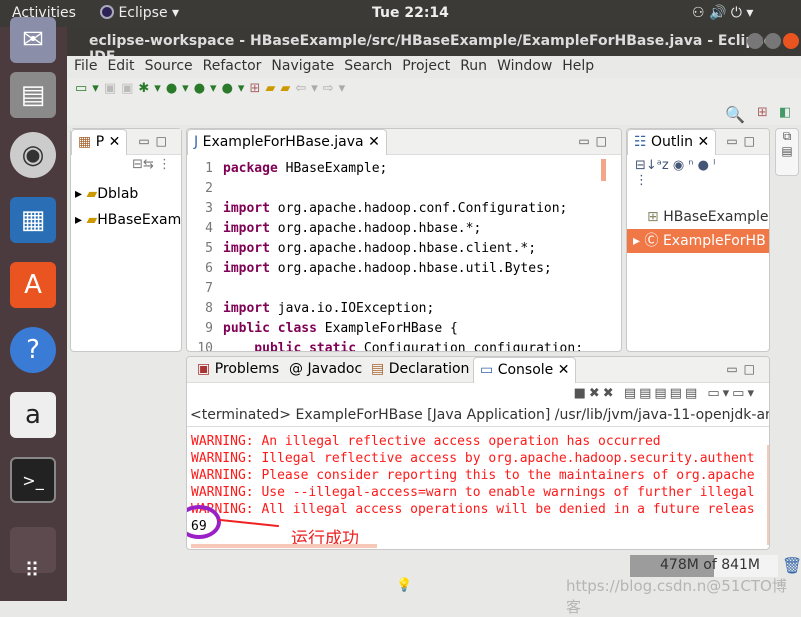 Image resolution: width=801 pixels, height=617 pixels. I want to click on code-line: 7, so click(209, 288).